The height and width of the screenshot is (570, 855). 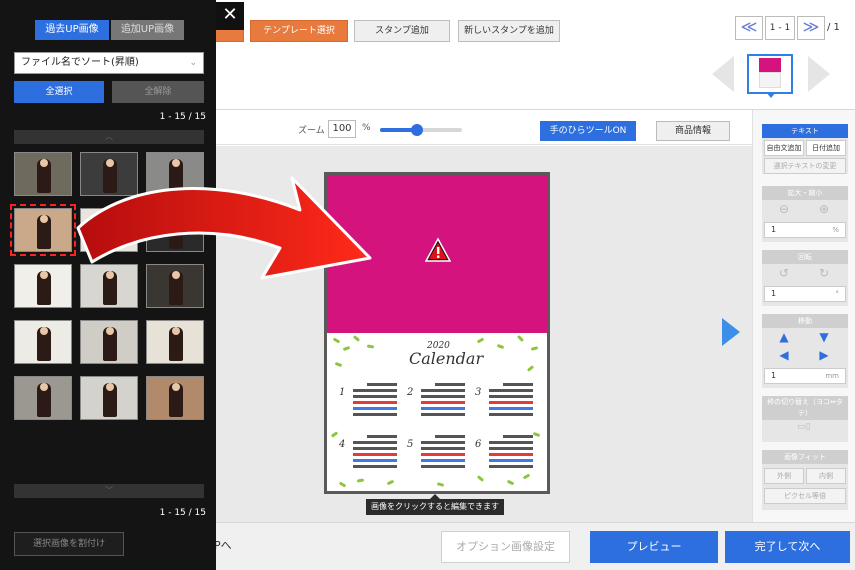 What do you see at coordinates (224, 228) in the screenshot?
I see `drag-arrow-icon` at bounding box center [224, 228].